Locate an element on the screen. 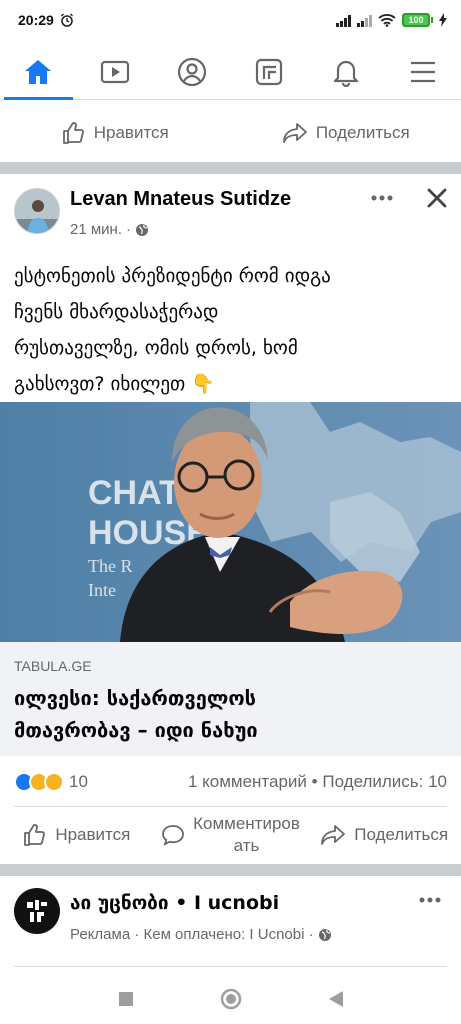 The image size is (461, 1024). home-icon is located at coordinates (38, 71).